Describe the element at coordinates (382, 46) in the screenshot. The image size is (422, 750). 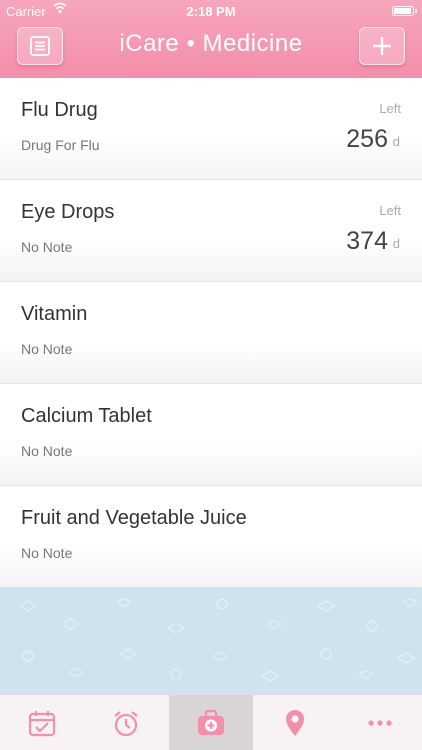
I see `add-medicine-button` at that location.